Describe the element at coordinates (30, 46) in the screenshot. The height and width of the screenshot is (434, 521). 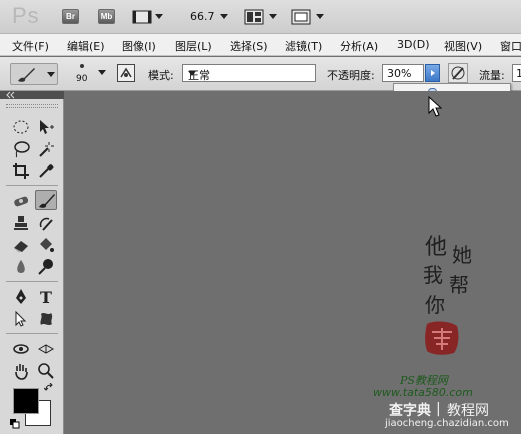
I see `menu-file: 文件(F)` at that location.